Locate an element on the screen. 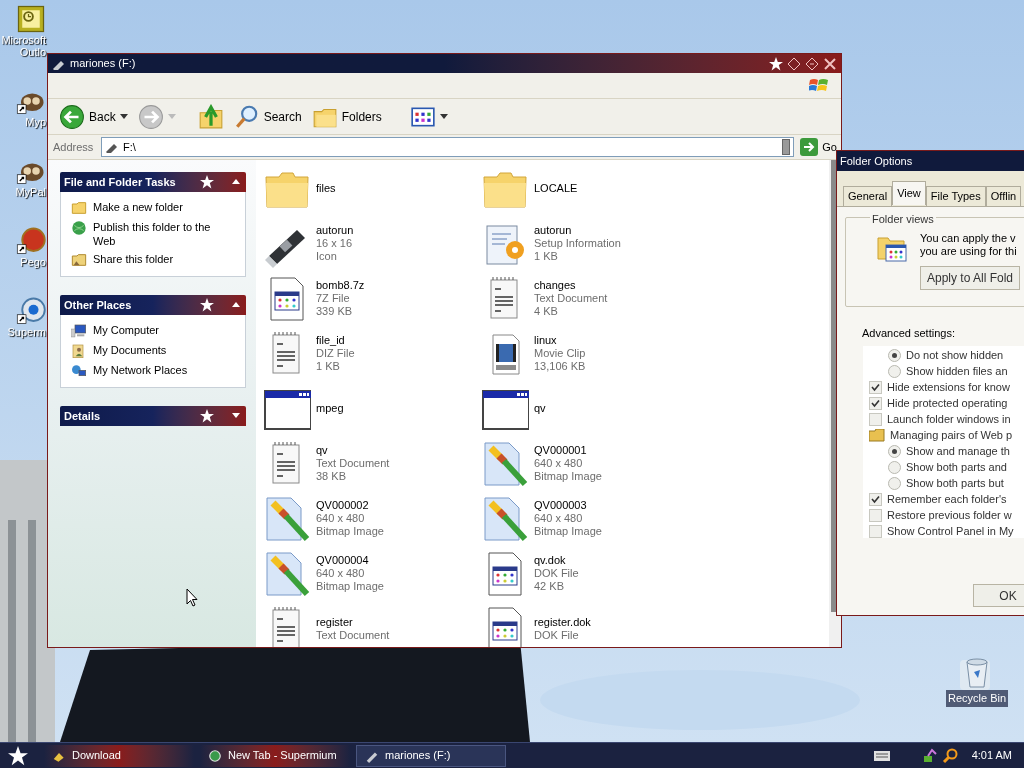  file-name: changes is located at coordinates (571, 285).